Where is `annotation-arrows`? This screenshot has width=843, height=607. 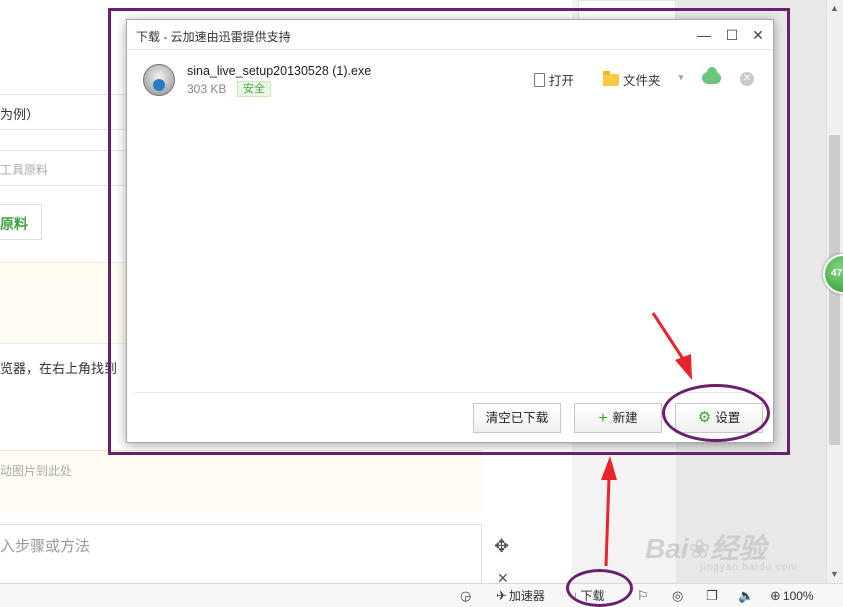 annotation-arrows is located at coordinates (646, 439).